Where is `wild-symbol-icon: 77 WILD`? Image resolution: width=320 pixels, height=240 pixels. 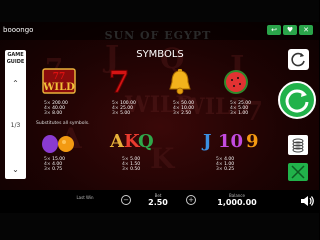 wild-symbol-icon: 77 WILD is located at coordinates (59, 81).